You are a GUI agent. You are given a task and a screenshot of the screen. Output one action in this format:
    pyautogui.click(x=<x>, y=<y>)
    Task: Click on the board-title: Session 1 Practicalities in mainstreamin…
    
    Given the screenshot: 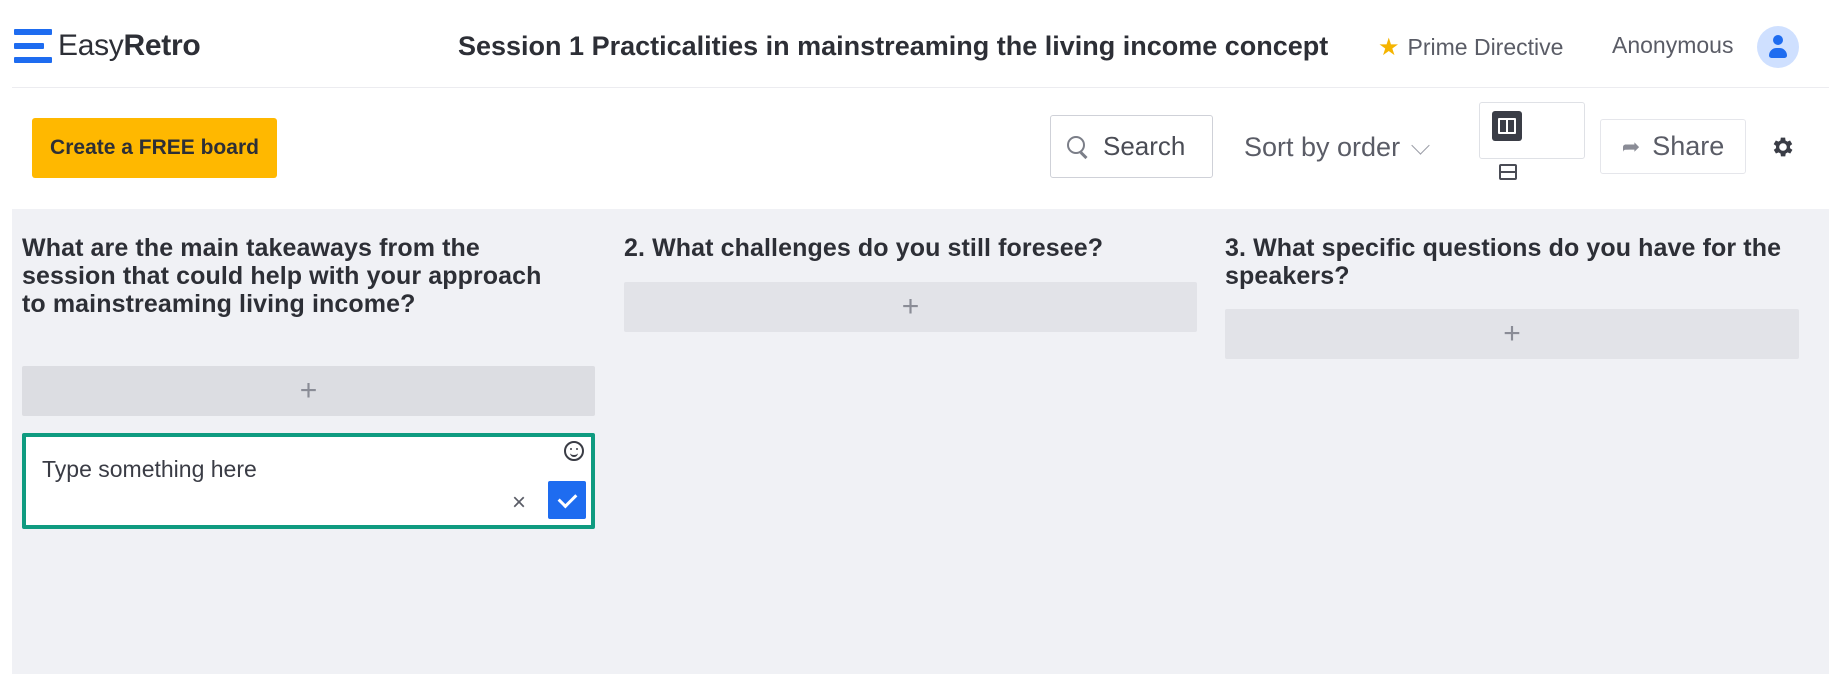 What is the action you would take?
    pyautogui.click(x=893, y=46)
    